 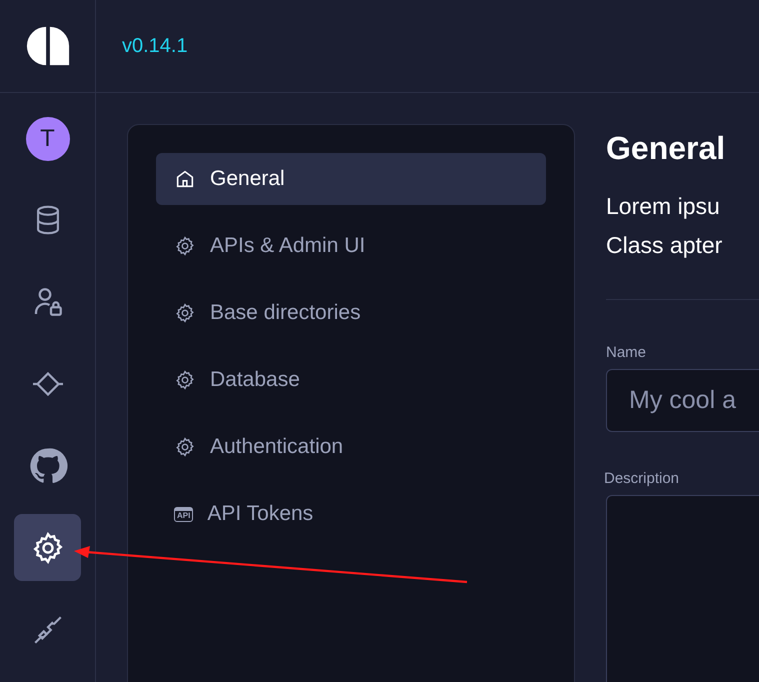 I want to click on page-title: General, so click(x=666, y=148).